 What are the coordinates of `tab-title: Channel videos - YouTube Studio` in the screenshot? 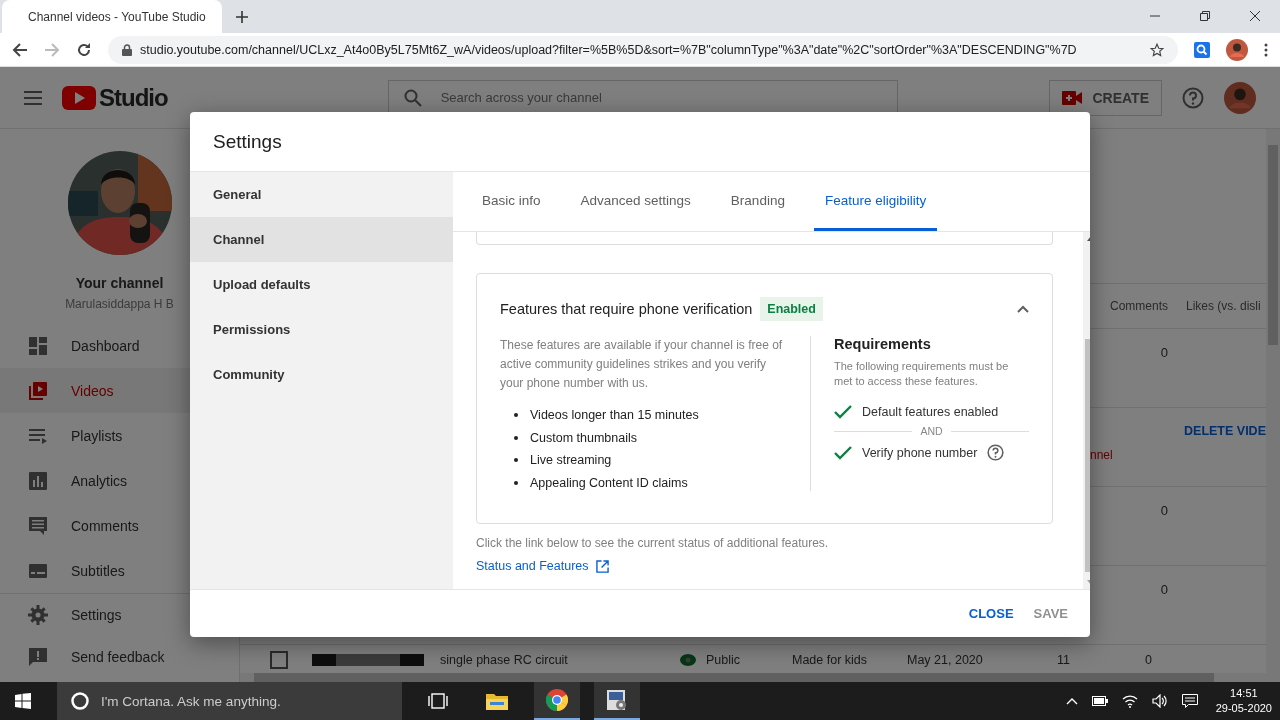 It's located at (117, 16).